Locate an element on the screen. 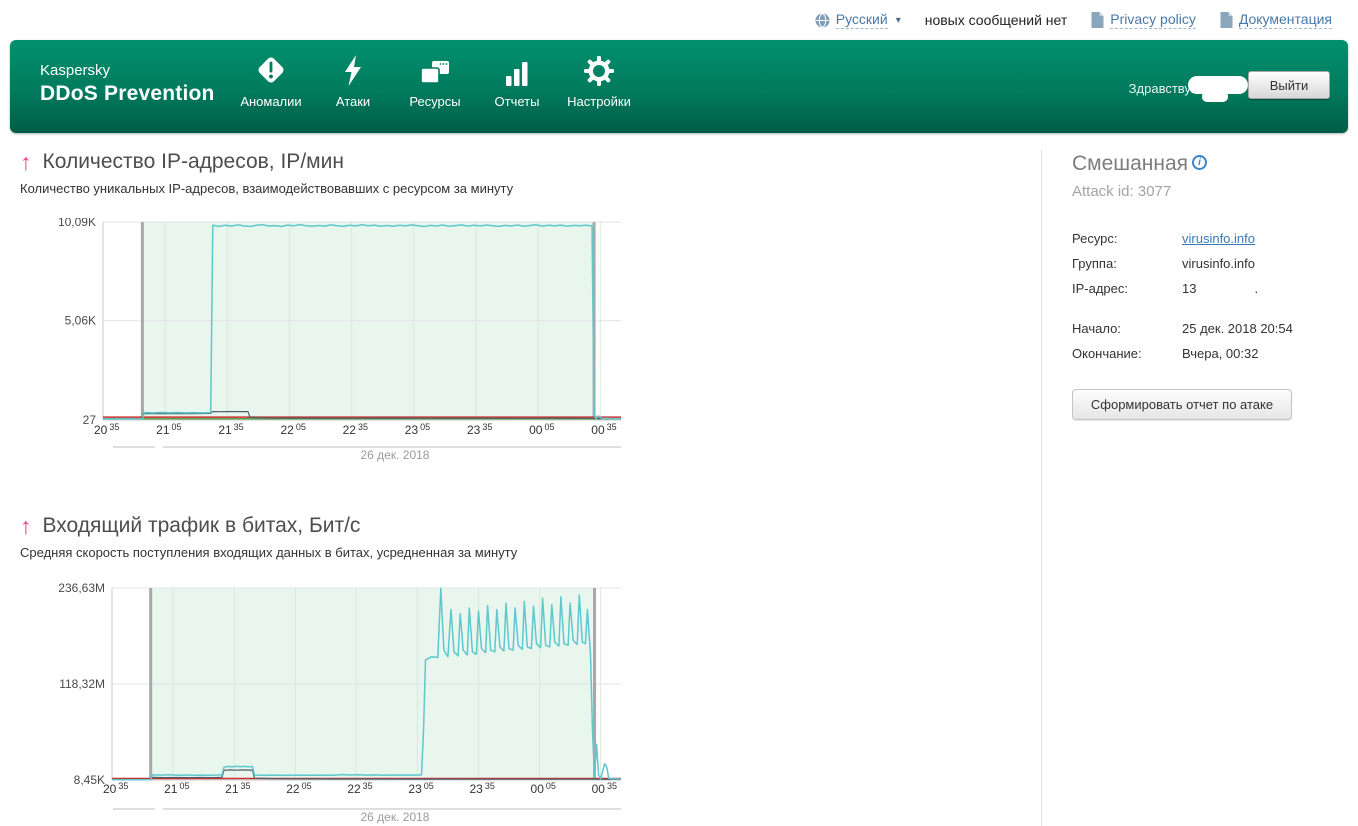 This screenshot has height=826, width=1358. field-label: Группа: is located at coordinates (1094, 263).